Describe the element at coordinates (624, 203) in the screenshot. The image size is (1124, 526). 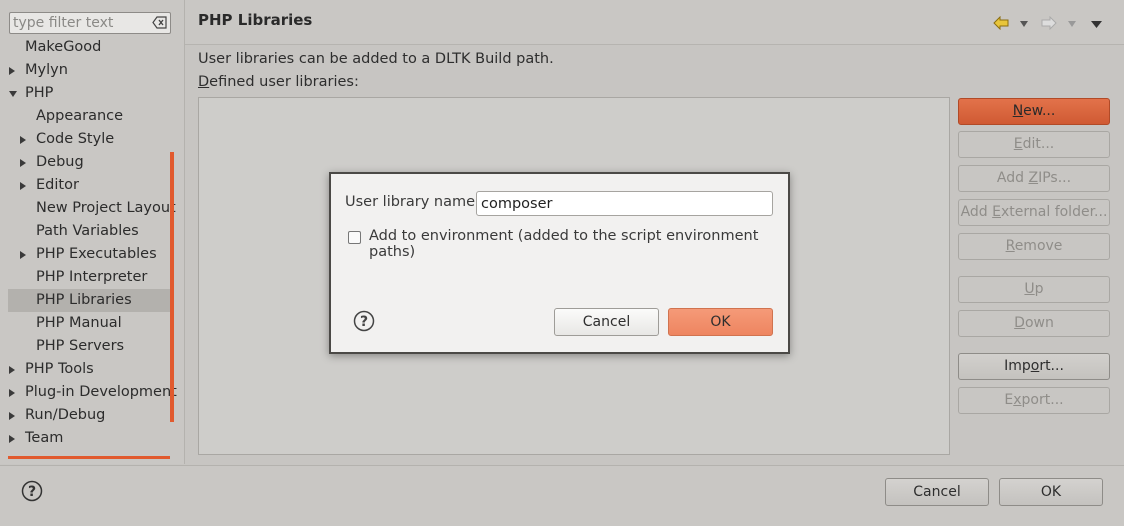
I see `library-name-input` at that location.